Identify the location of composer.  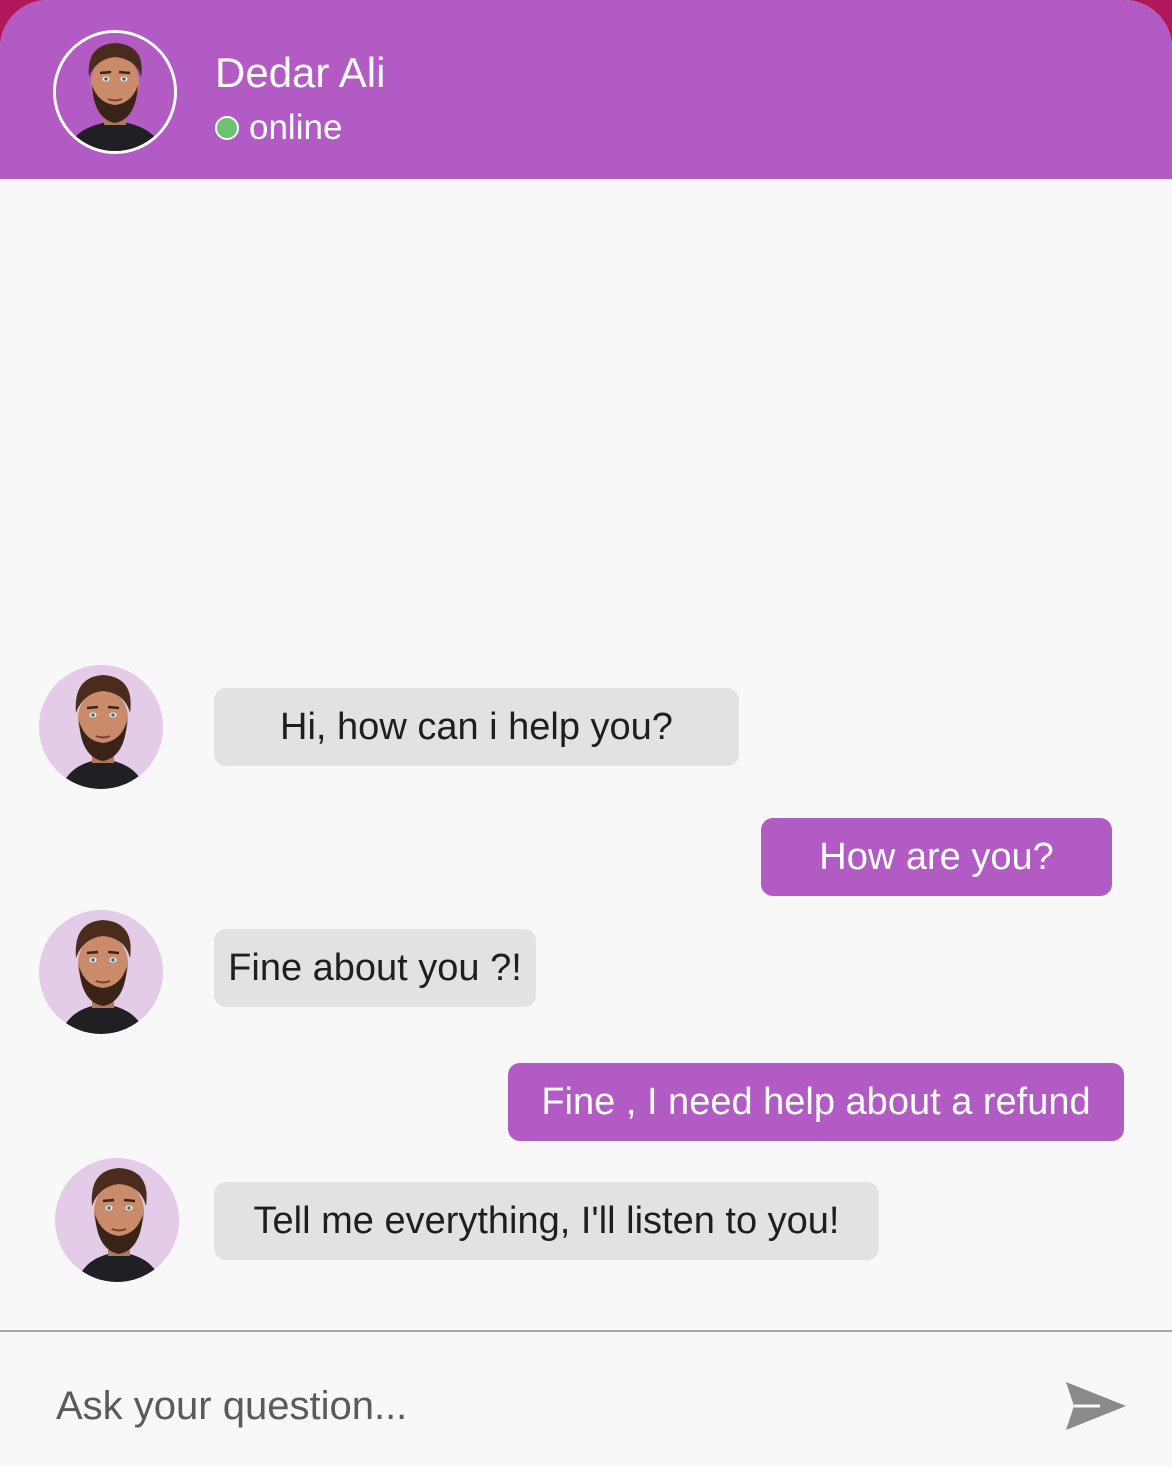
(586, 1399).